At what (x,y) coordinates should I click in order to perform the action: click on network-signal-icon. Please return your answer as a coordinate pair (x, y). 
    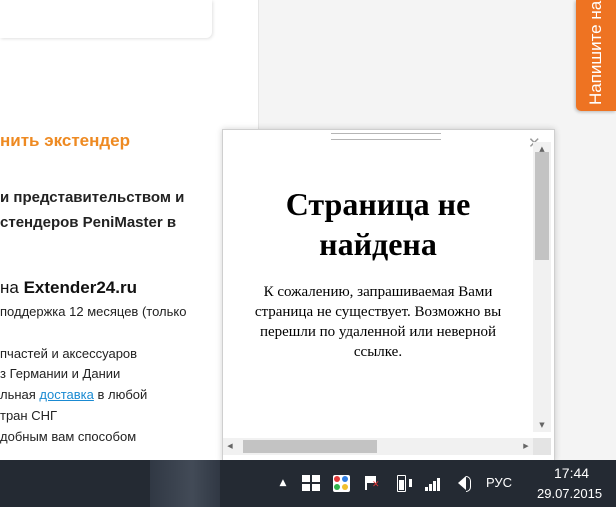
    Looking at the image, I should click on (432, 483).